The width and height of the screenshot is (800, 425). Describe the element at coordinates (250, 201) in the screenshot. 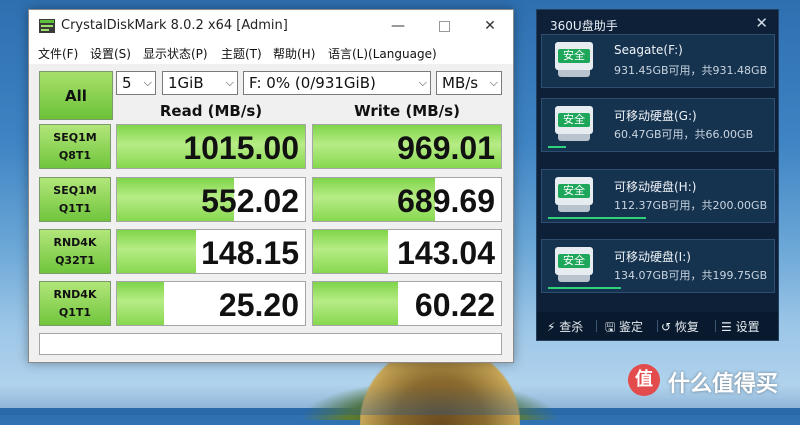

I see `read-value: 552.02` at that location.